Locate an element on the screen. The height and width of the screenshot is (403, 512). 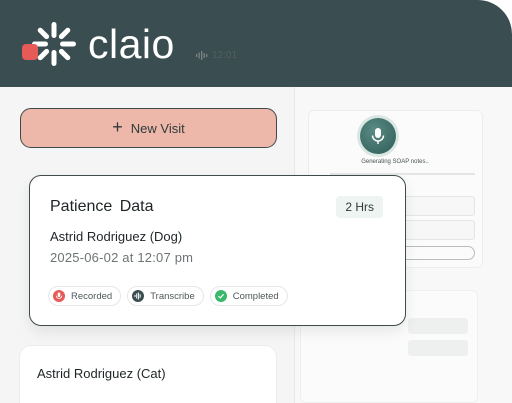
claio-logo-icon is located at coordinates (54, 44).